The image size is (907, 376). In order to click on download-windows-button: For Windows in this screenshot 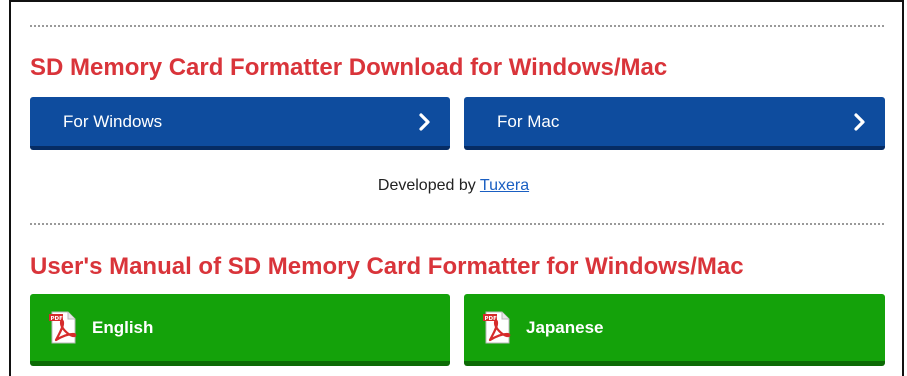, I will do `click(240, 123)`.